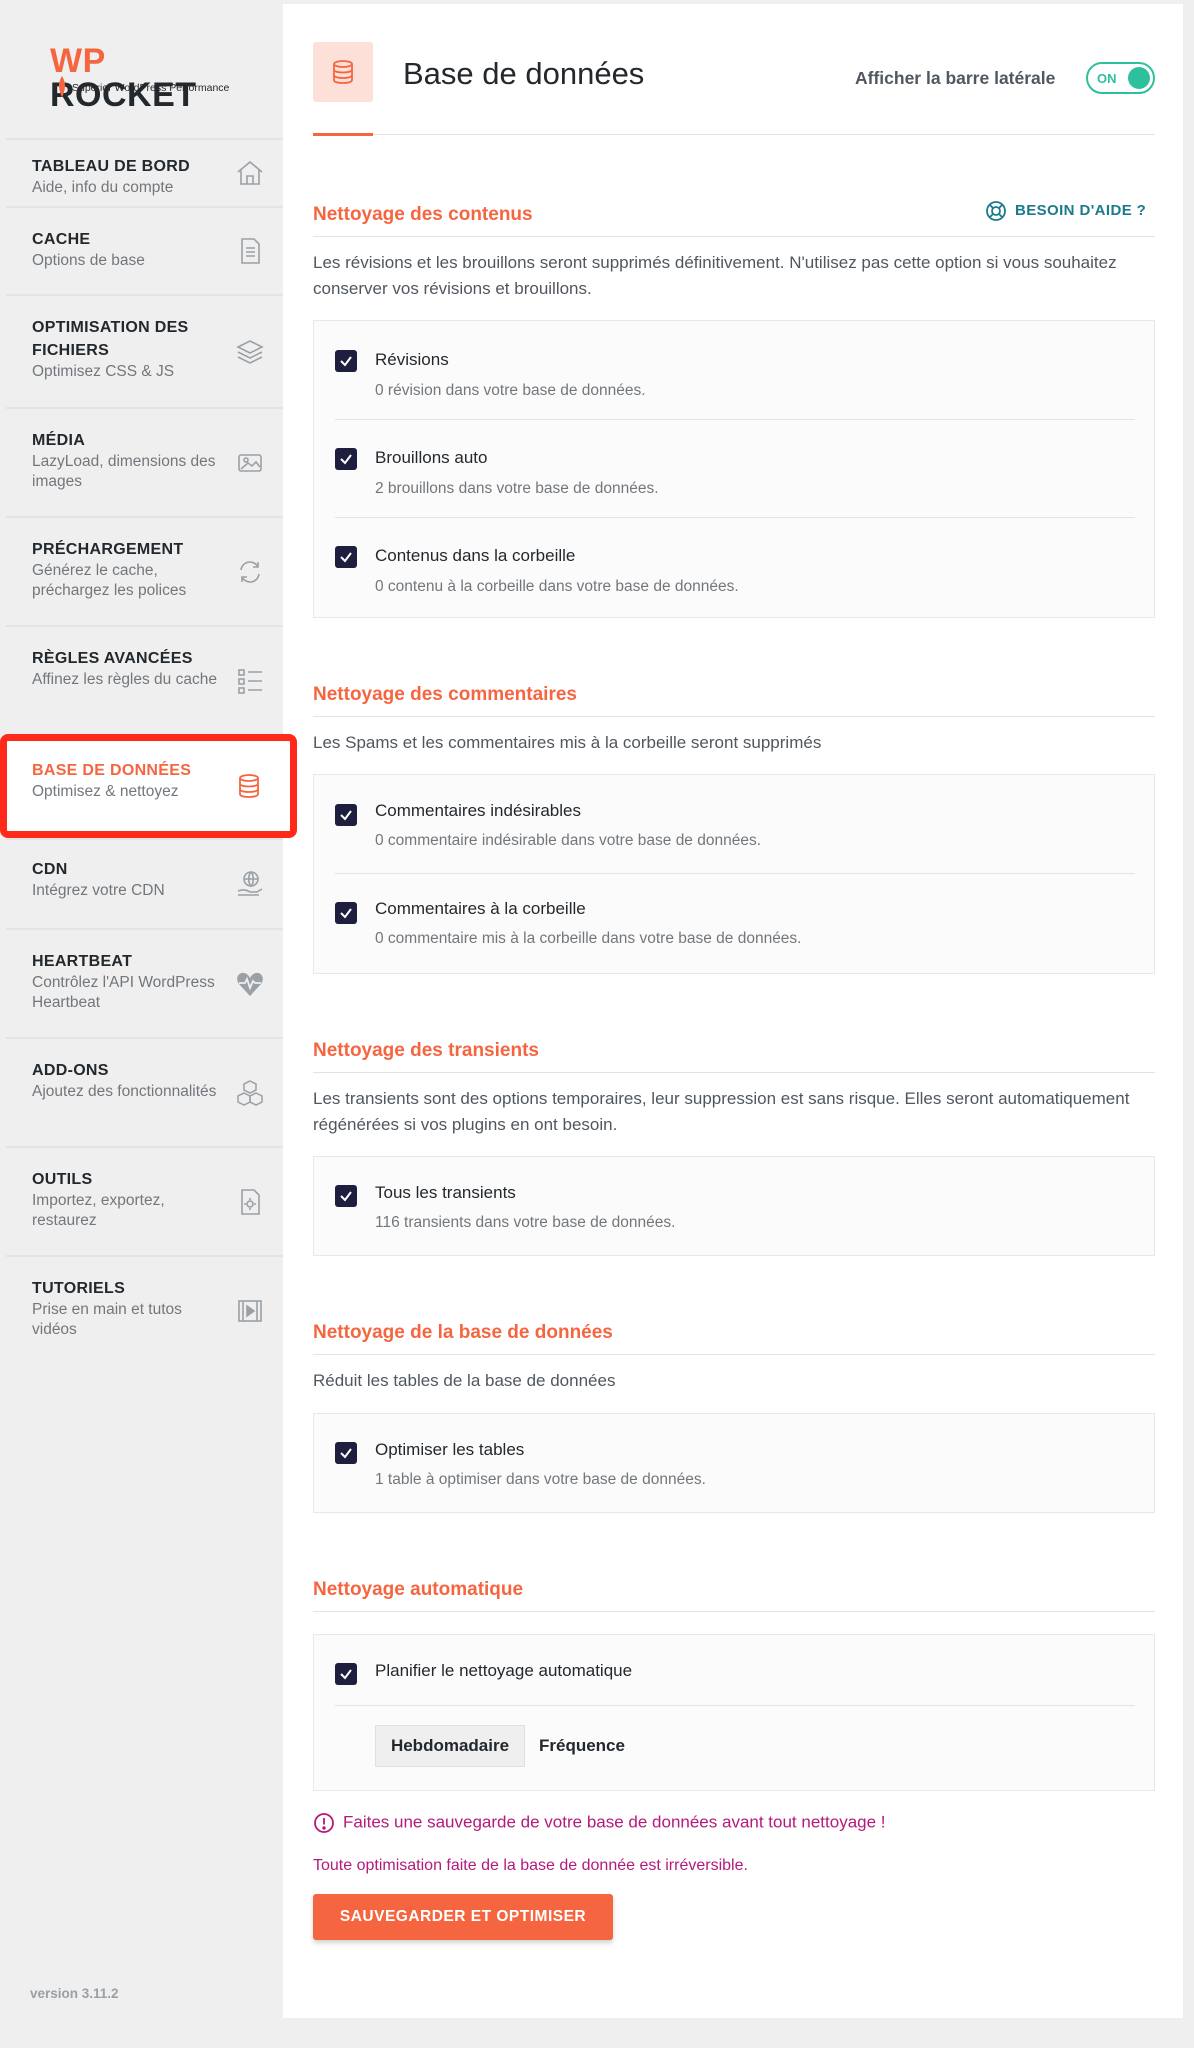  I want to click on save-and-optimize-button: SAUVEGARDER ET OPTIMISER, so click(463, 1917).